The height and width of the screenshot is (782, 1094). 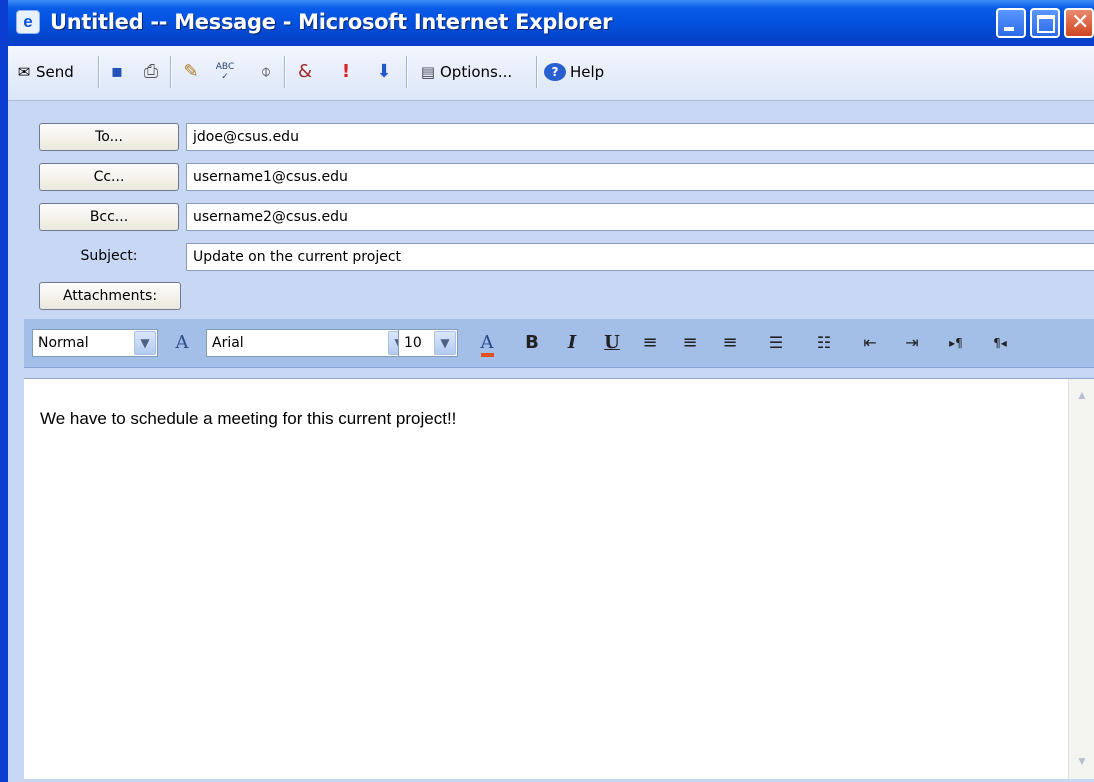 What do you see at coordinates (109, 256) in the screenshot?
I see `subject-label: Subject:` at bounding box center [109, 256].